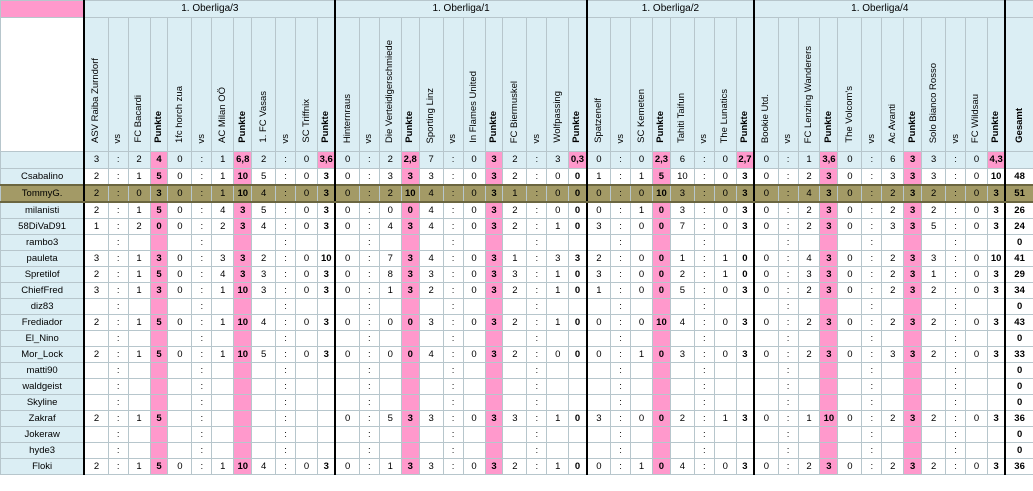  Describe the element at coordinates (1018, 242) in the screenshot. I see `player-total: 0` at that location.